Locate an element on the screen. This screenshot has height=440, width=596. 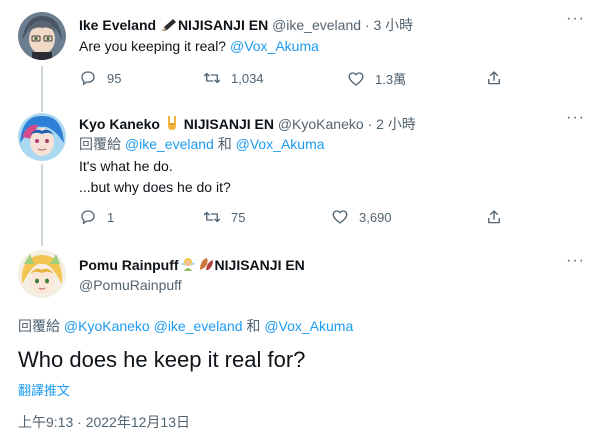
tweet-text-line: It's what he do. is located at coordinates (126, 166).